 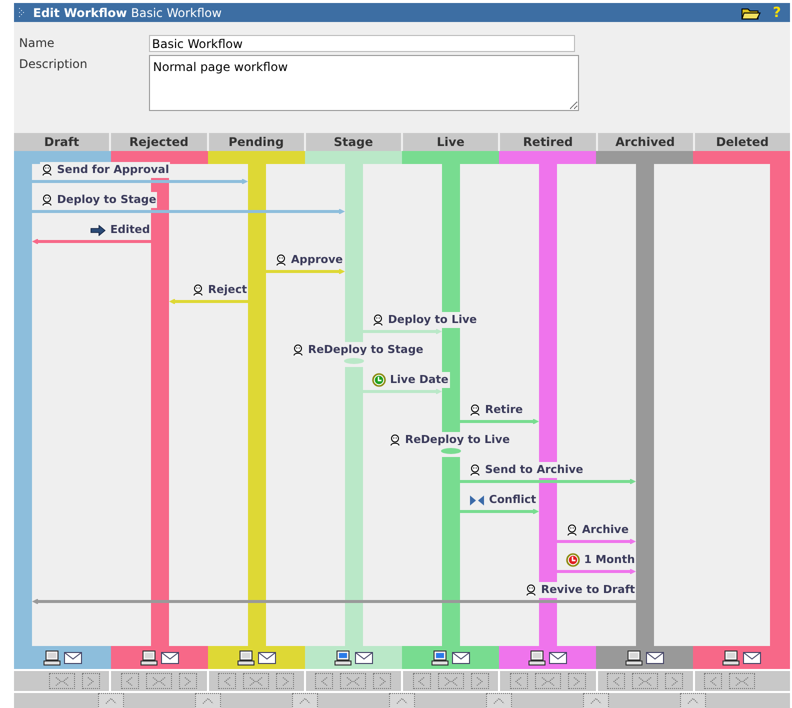 What do you see at coordinates (573, 560) in the screenshot?
I see `clock-icon` at bounding box center [573, 560].